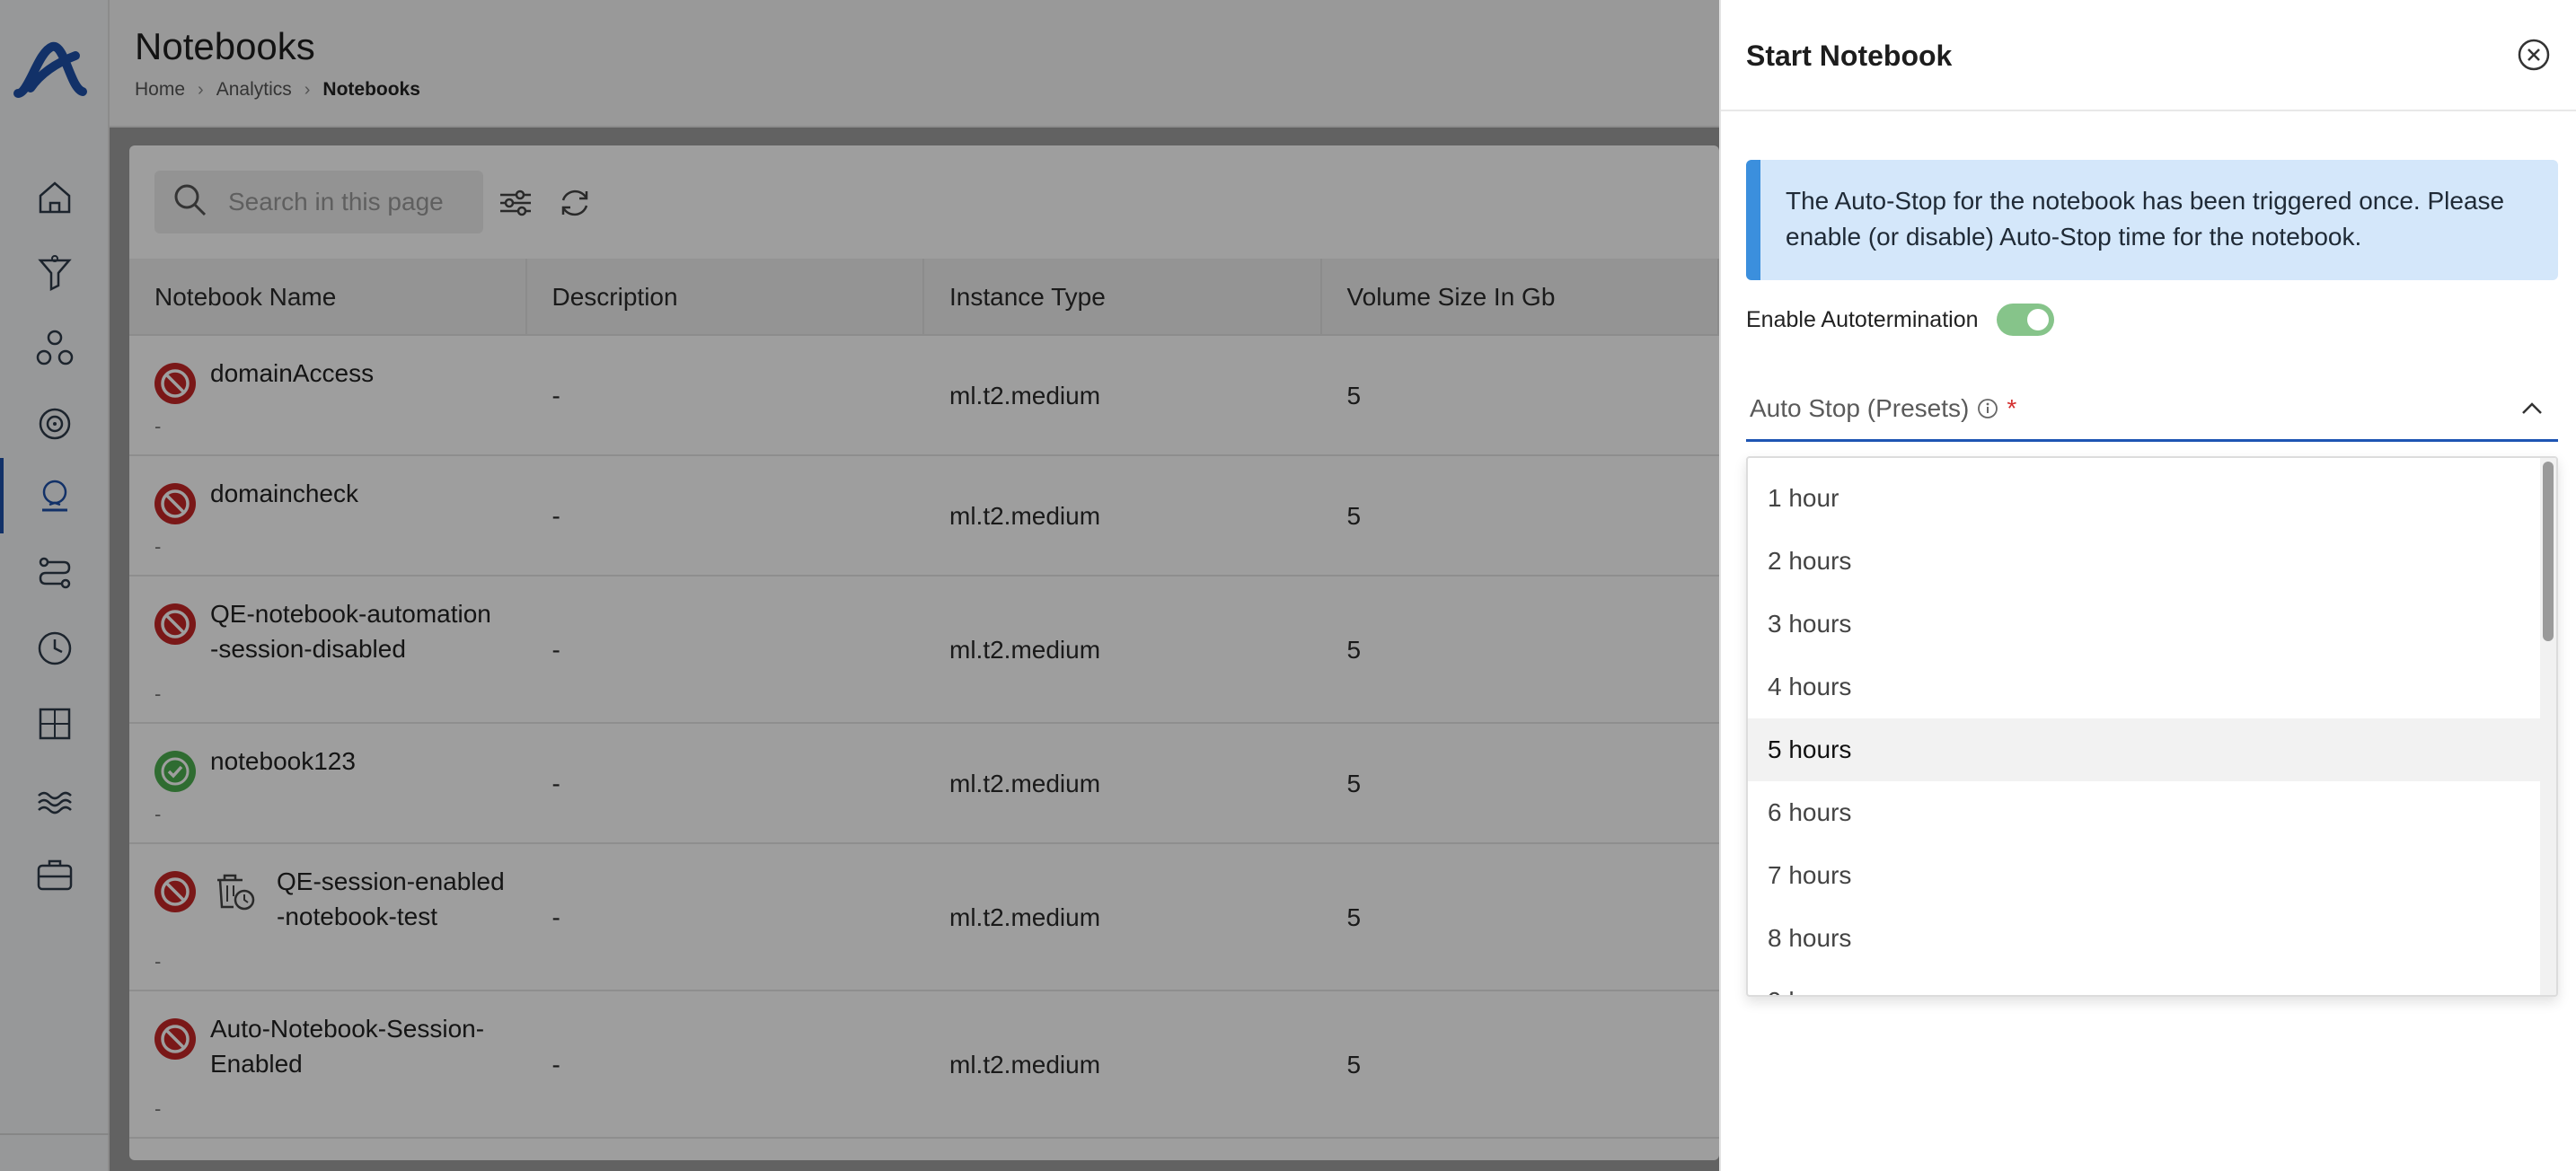 This screenshot has width=2576, height=1171. I want to click on close-icon, so click(2534, 55).